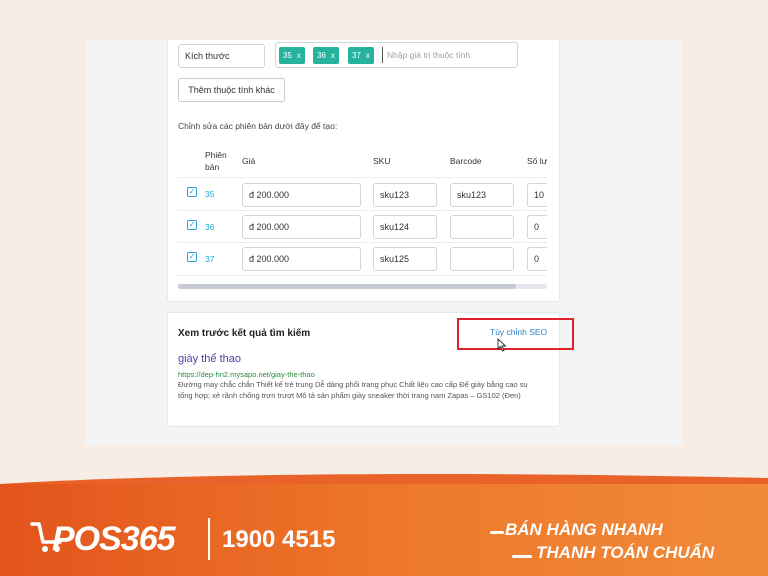 The height and width of the screenshot is (576, 768). I want to click on slogan-line-2: THANH TOÁN CHUẨN, so click(625, 552).